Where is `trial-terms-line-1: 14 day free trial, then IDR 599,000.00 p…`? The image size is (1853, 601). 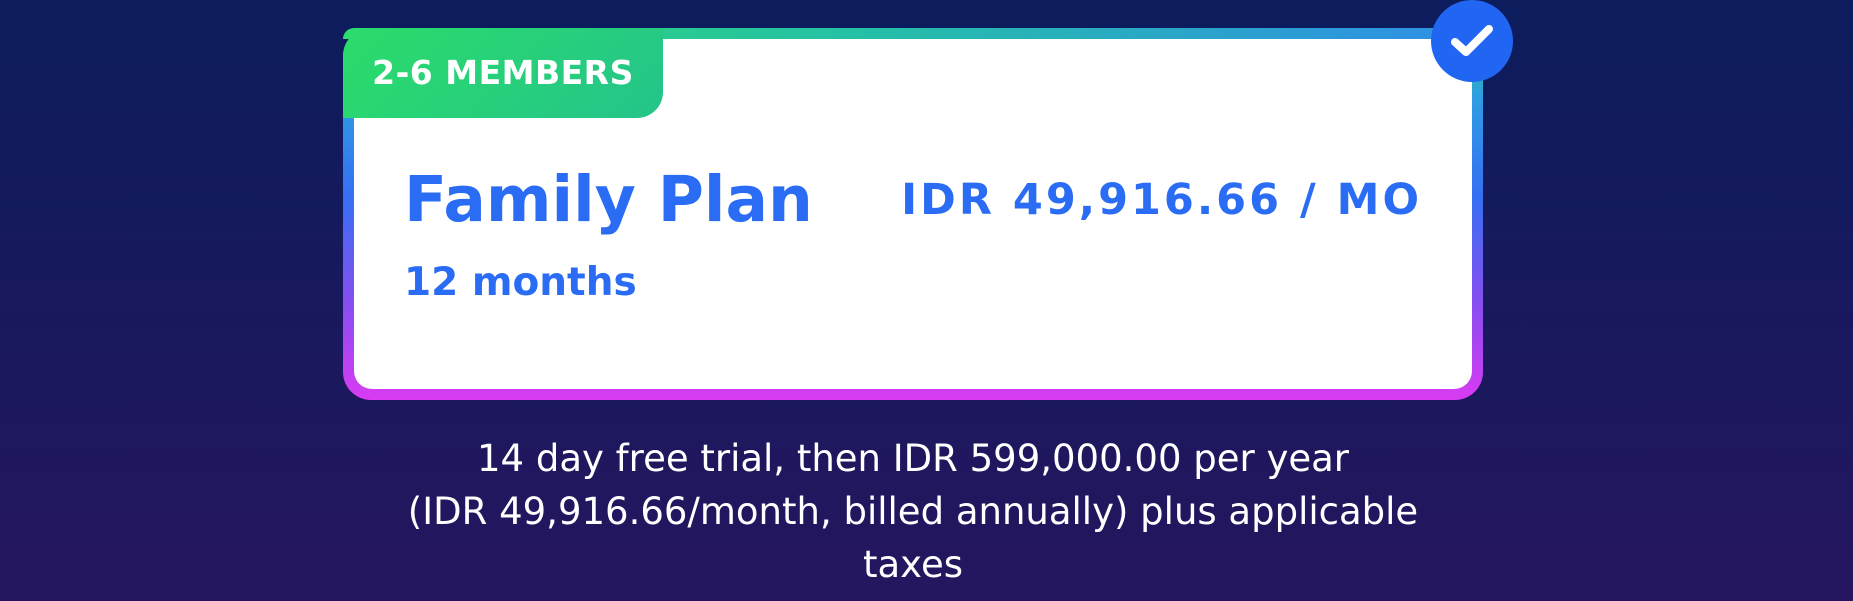 trial-terms-line-1: 14 day free trial, then IDR 599,000.00 p… is located at coordinates (913, 458).